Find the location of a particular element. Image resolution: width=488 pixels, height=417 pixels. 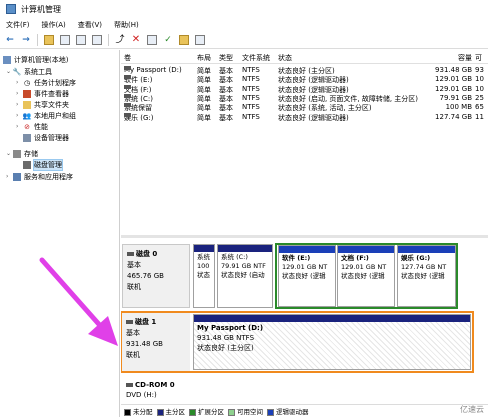

disk-icon is located at coordinates (130, 254).